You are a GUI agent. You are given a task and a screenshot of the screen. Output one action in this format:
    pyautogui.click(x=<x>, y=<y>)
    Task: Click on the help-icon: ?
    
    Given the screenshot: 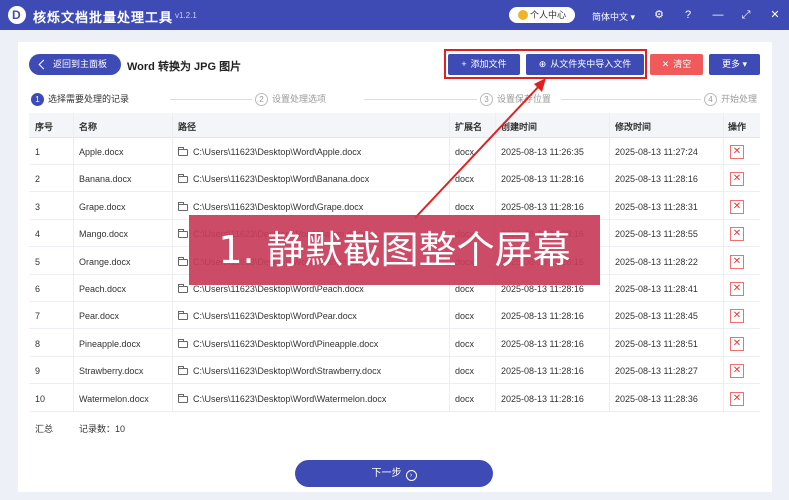 What is the action you would take?
    pyautogui.click(x=688, y=15)
    